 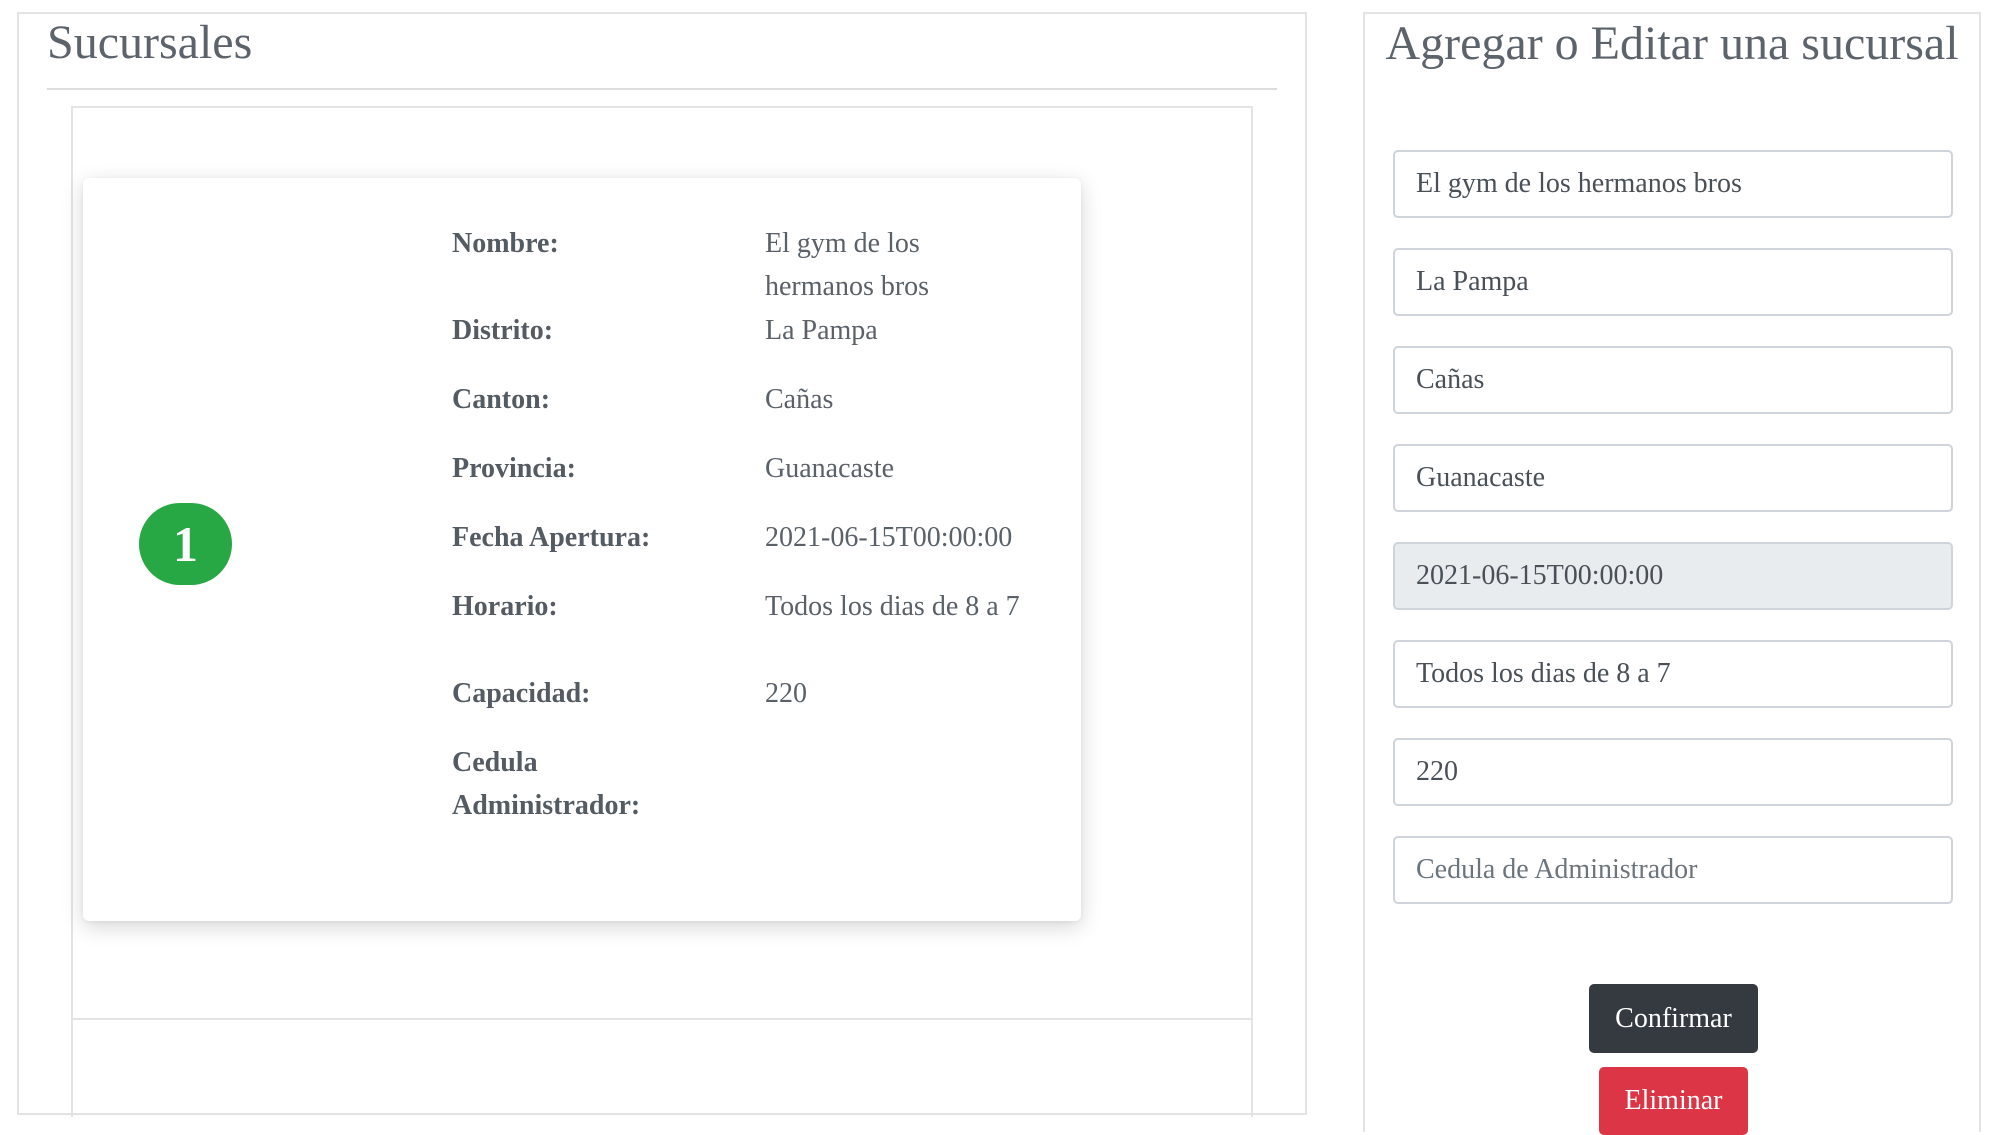 I want to click on canton-input, so click(x=1673, y=380).